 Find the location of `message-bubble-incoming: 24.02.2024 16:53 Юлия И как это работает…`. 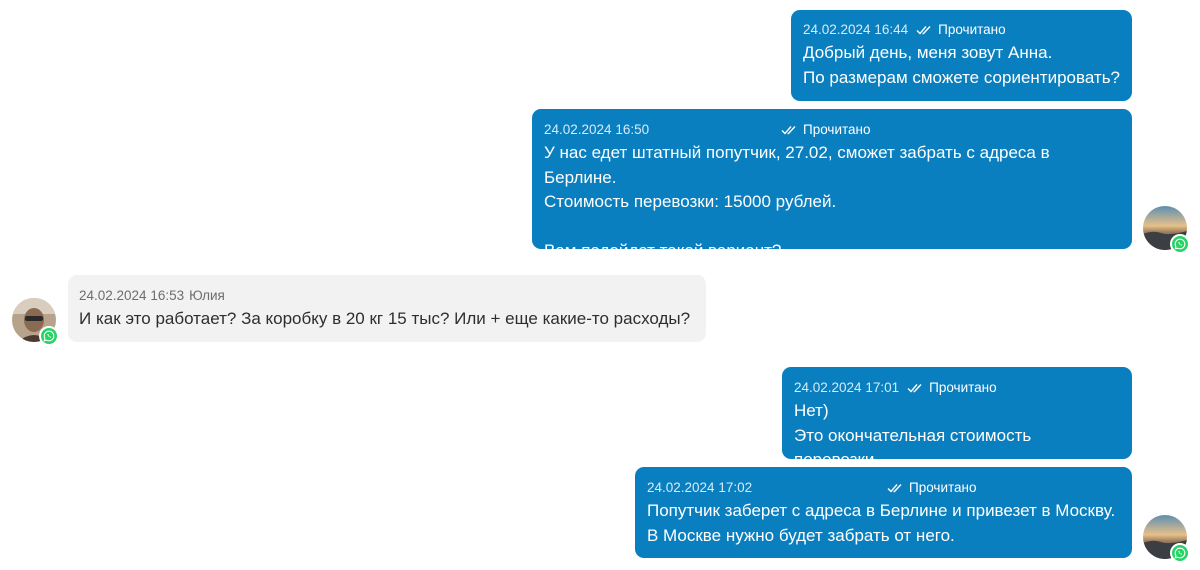

message-bubble-incoming: 24.02.2024 16:53 Юлия И как это работает… is located at coordinates (387, 308).